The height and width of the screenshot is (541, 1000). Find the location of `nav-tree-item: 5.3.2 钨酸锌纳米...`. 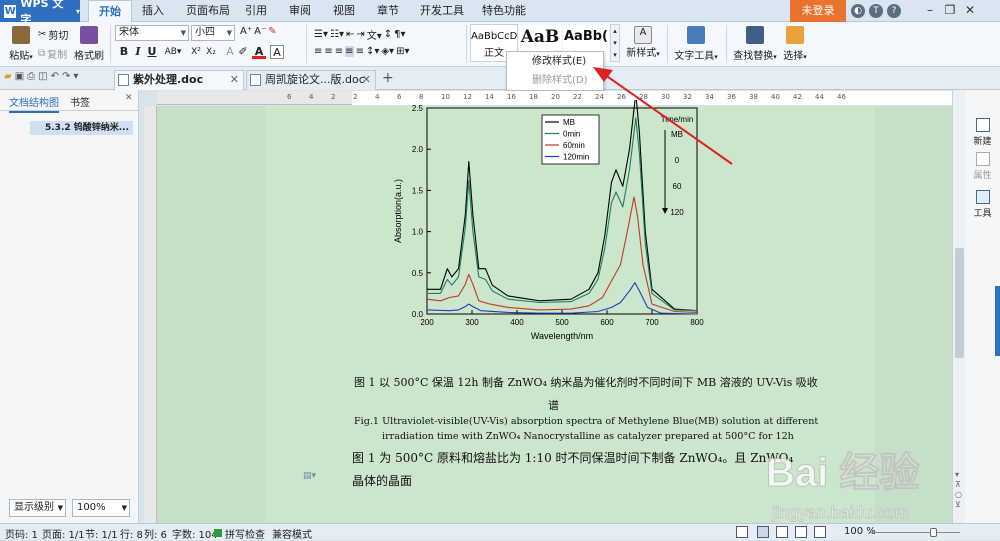

nav-tree-item: 5.3.2 钨酸锌纳米... is located at coordinates (81, 128).